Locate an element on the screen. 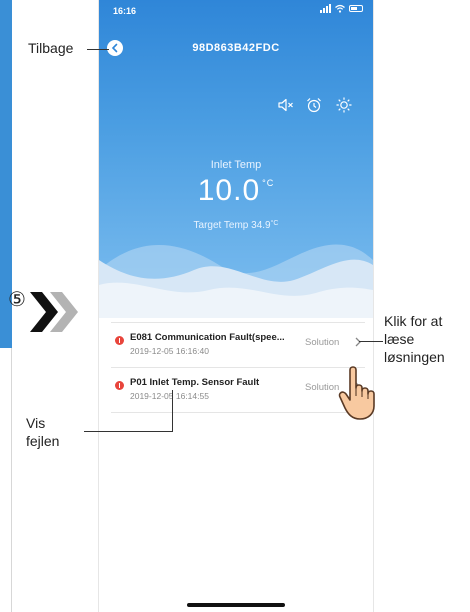  hand-pointer-icon is located at coordinates (356, 393).